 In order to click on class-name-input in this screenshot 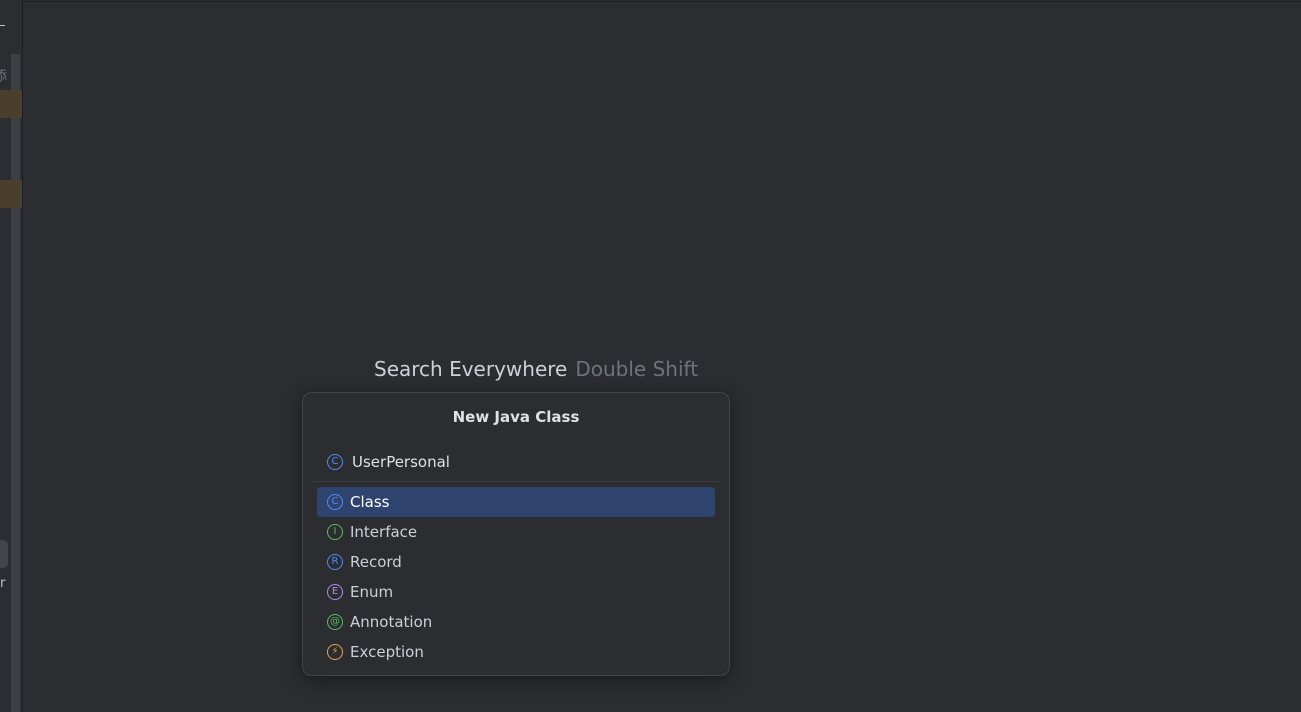, I will do `click(522, 462)`.